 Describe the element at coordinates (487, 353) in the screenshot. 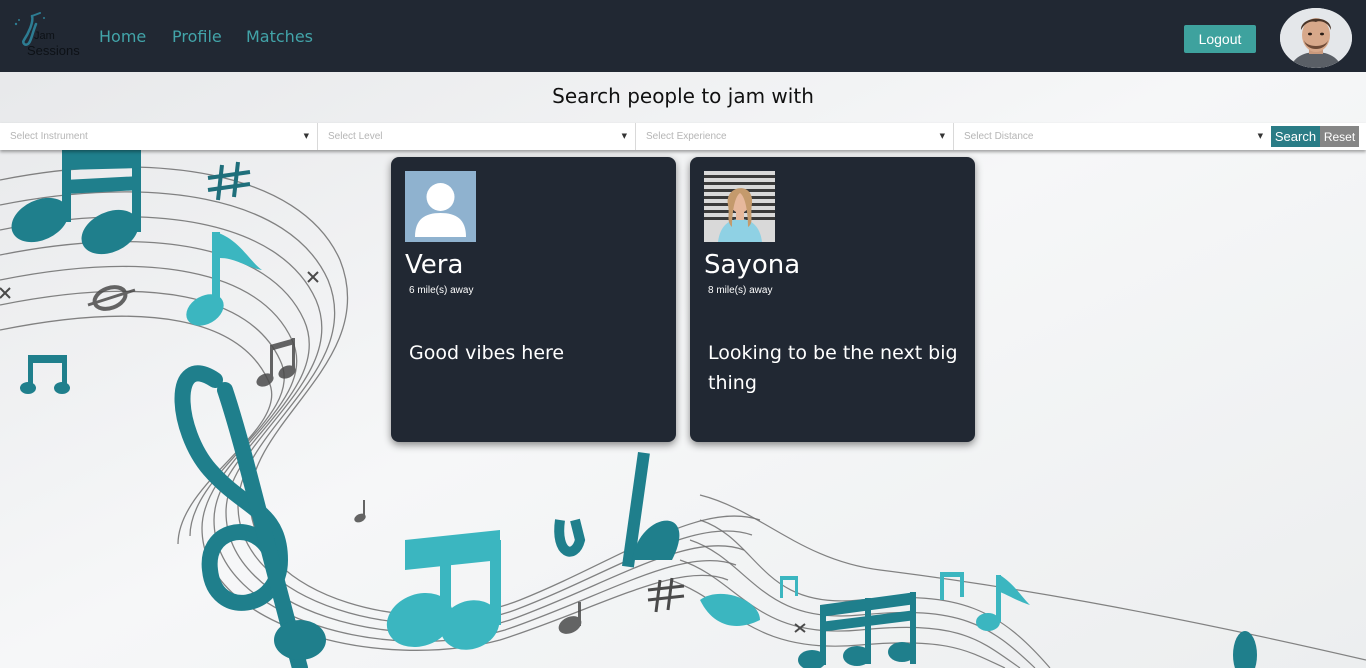

I see `match-bio: Good vibes here` at that location.